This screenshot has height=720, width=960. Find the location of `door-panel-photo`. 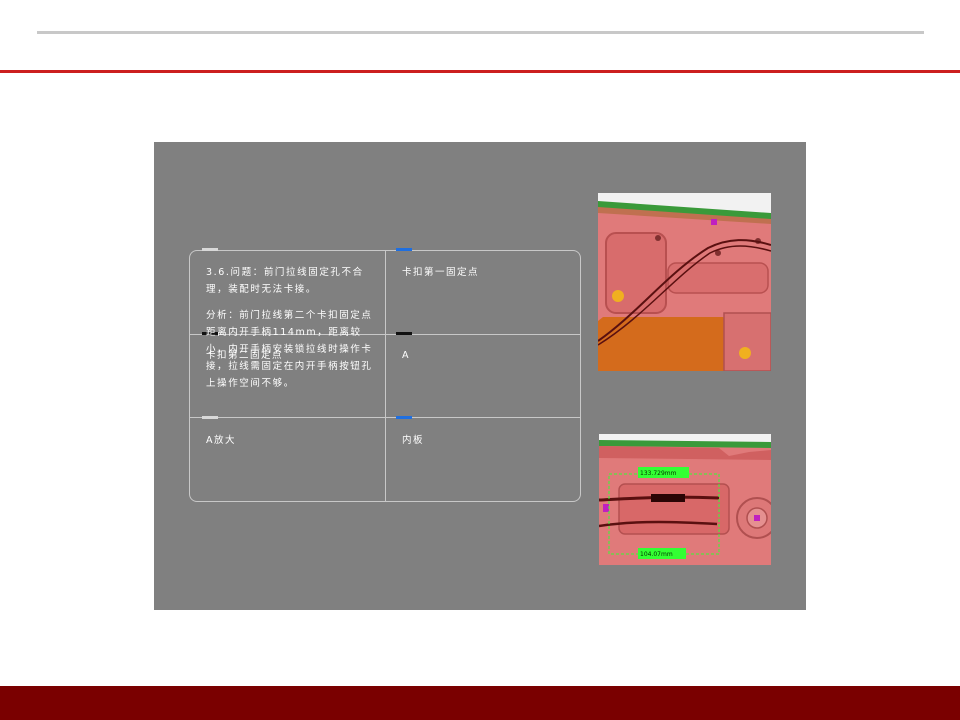

door-panel-photo is located at coordinates (684, 282).